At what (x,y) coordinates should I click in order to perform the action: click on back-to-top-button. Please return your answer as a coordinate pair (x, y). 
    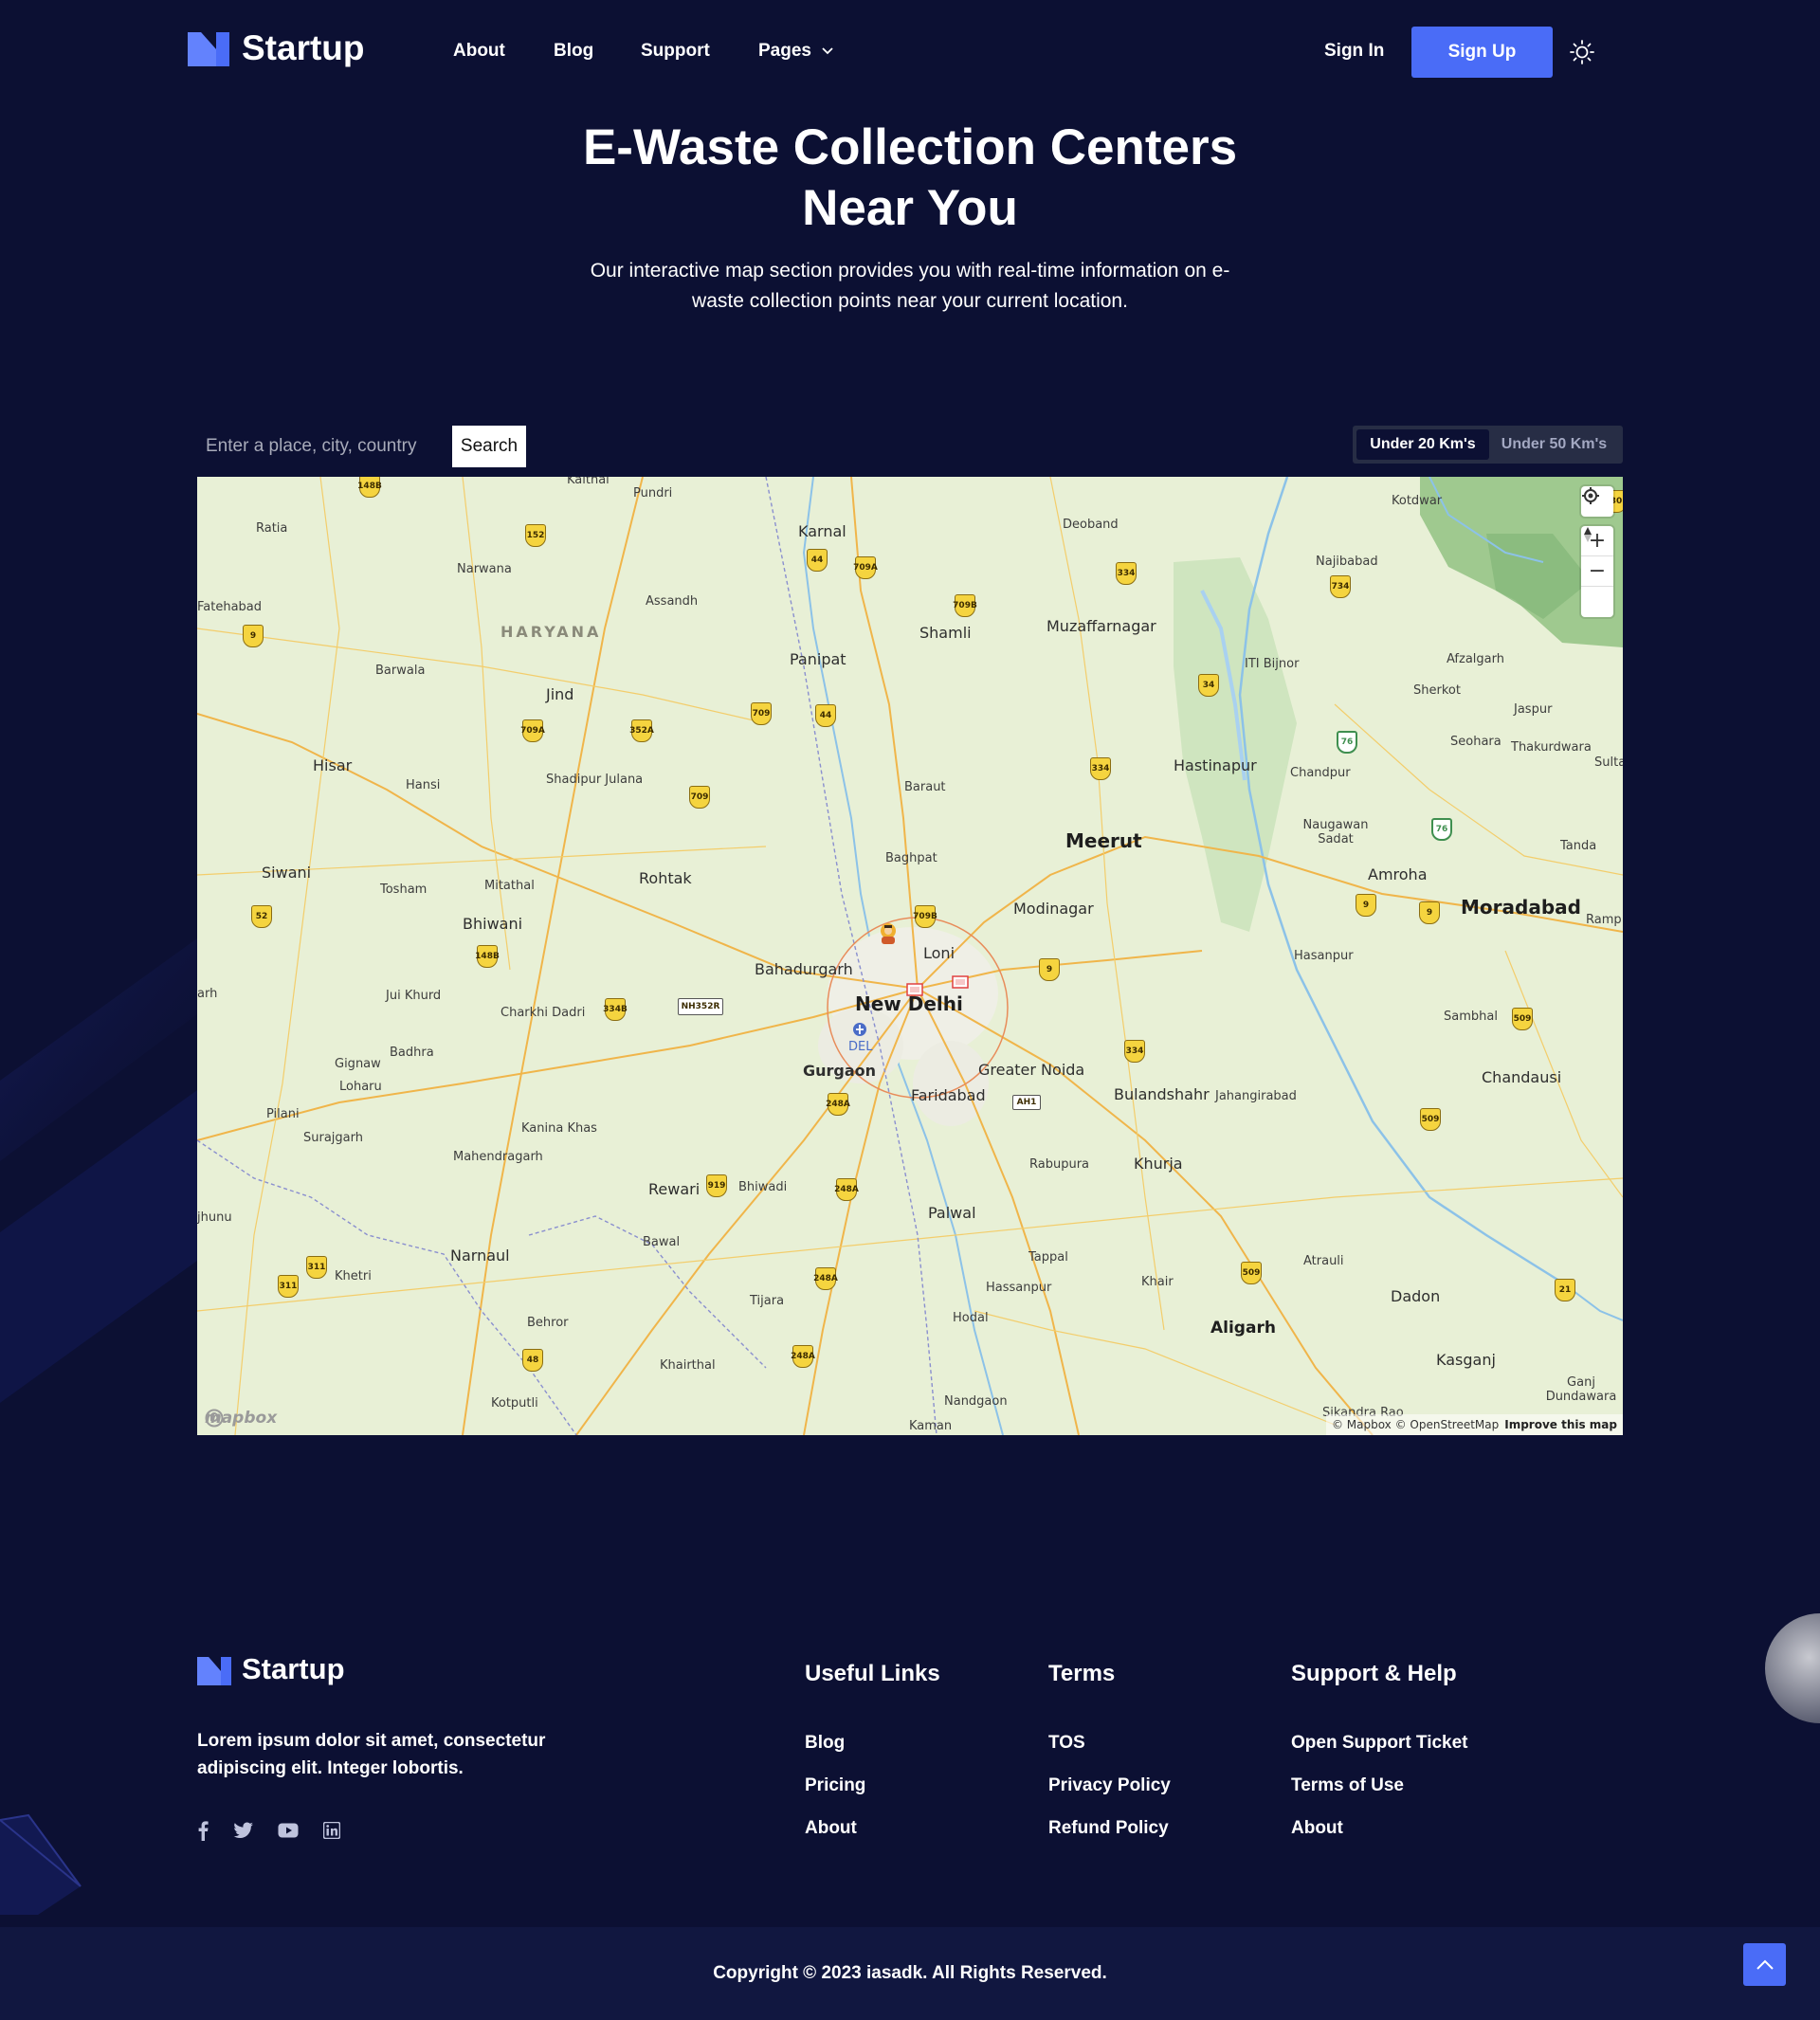
    Looking at the image, I should click on (1764, 1965).